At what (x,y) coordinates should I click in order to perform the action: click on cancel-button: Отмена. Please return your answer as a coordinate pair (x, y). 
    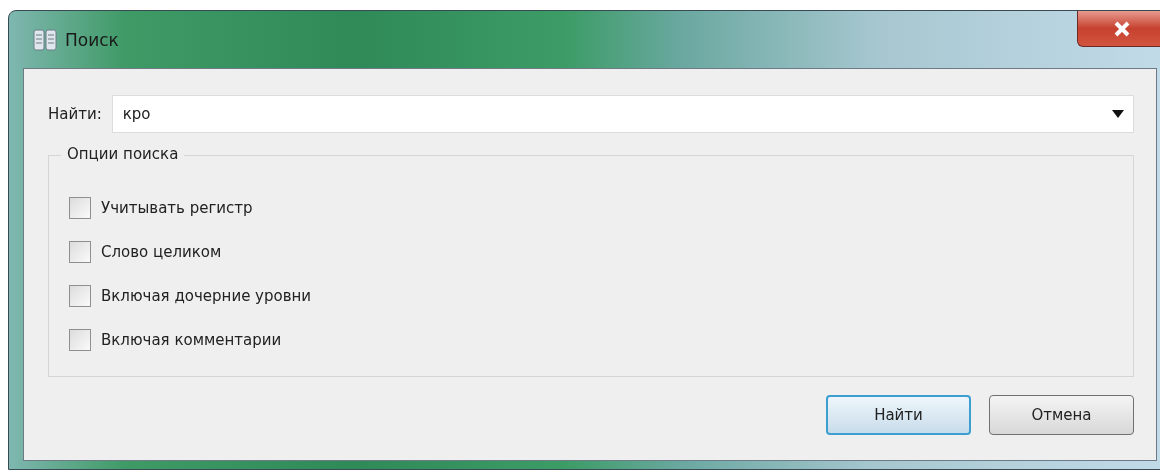
    Looking at the image, I should click on (1061, 415).